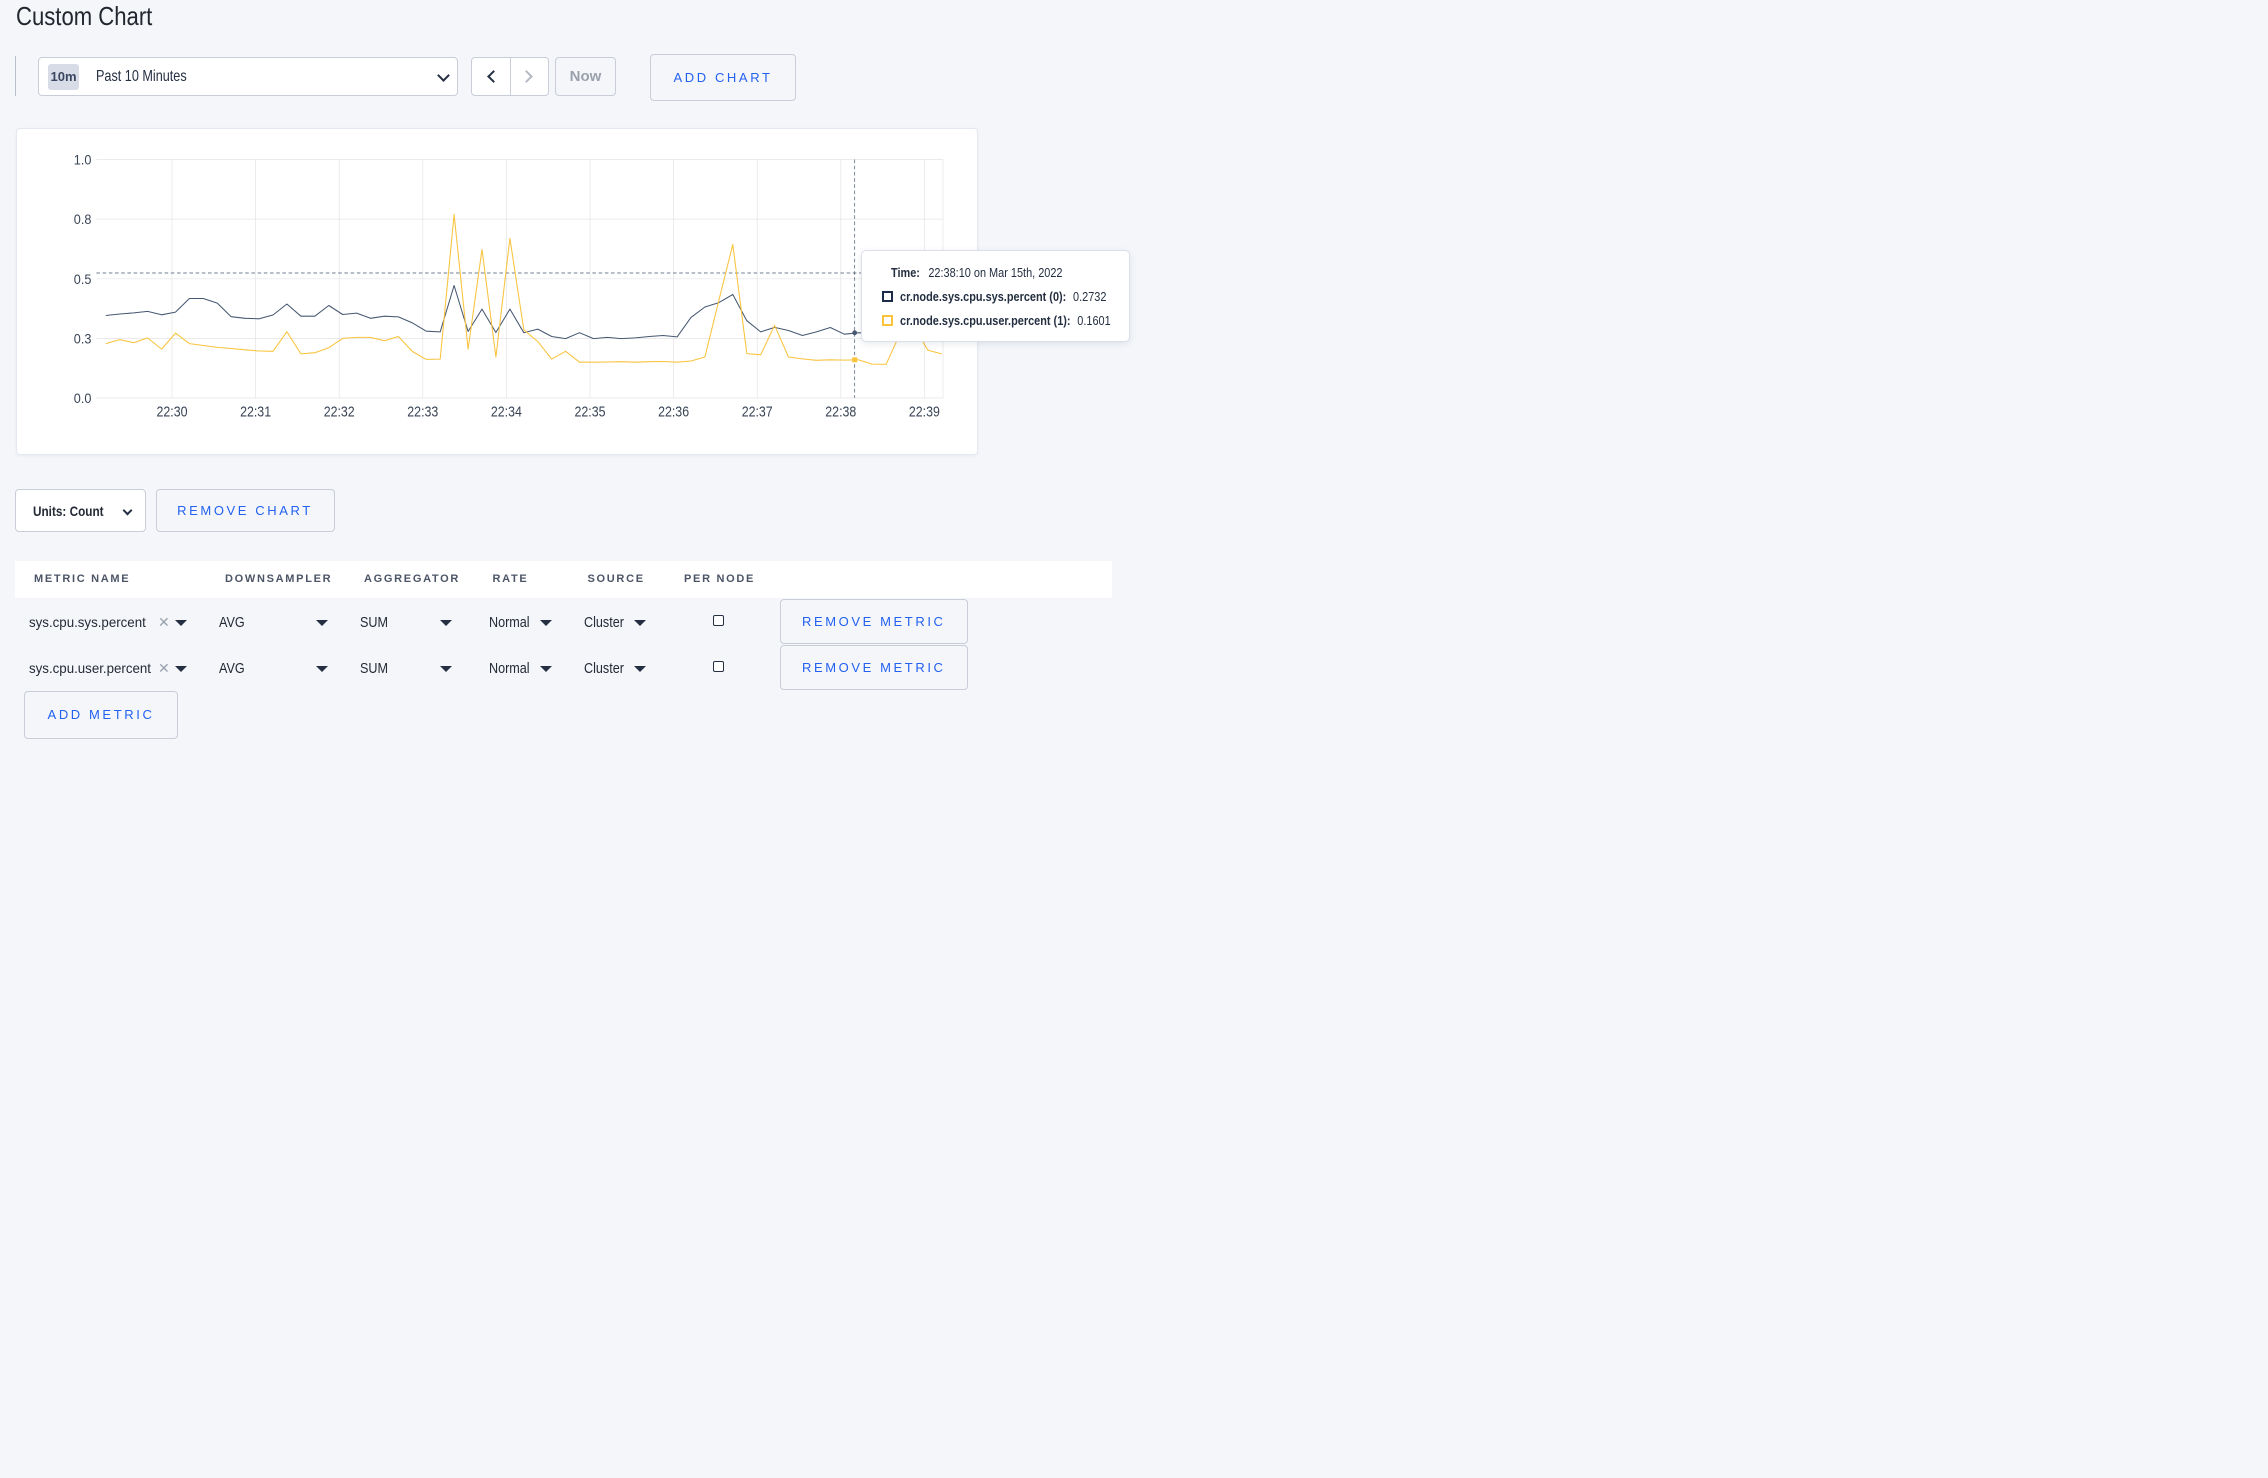 This screenshot has width=2268, height=1478. I want to click on svg-text: 22:32, so click(339, 411).